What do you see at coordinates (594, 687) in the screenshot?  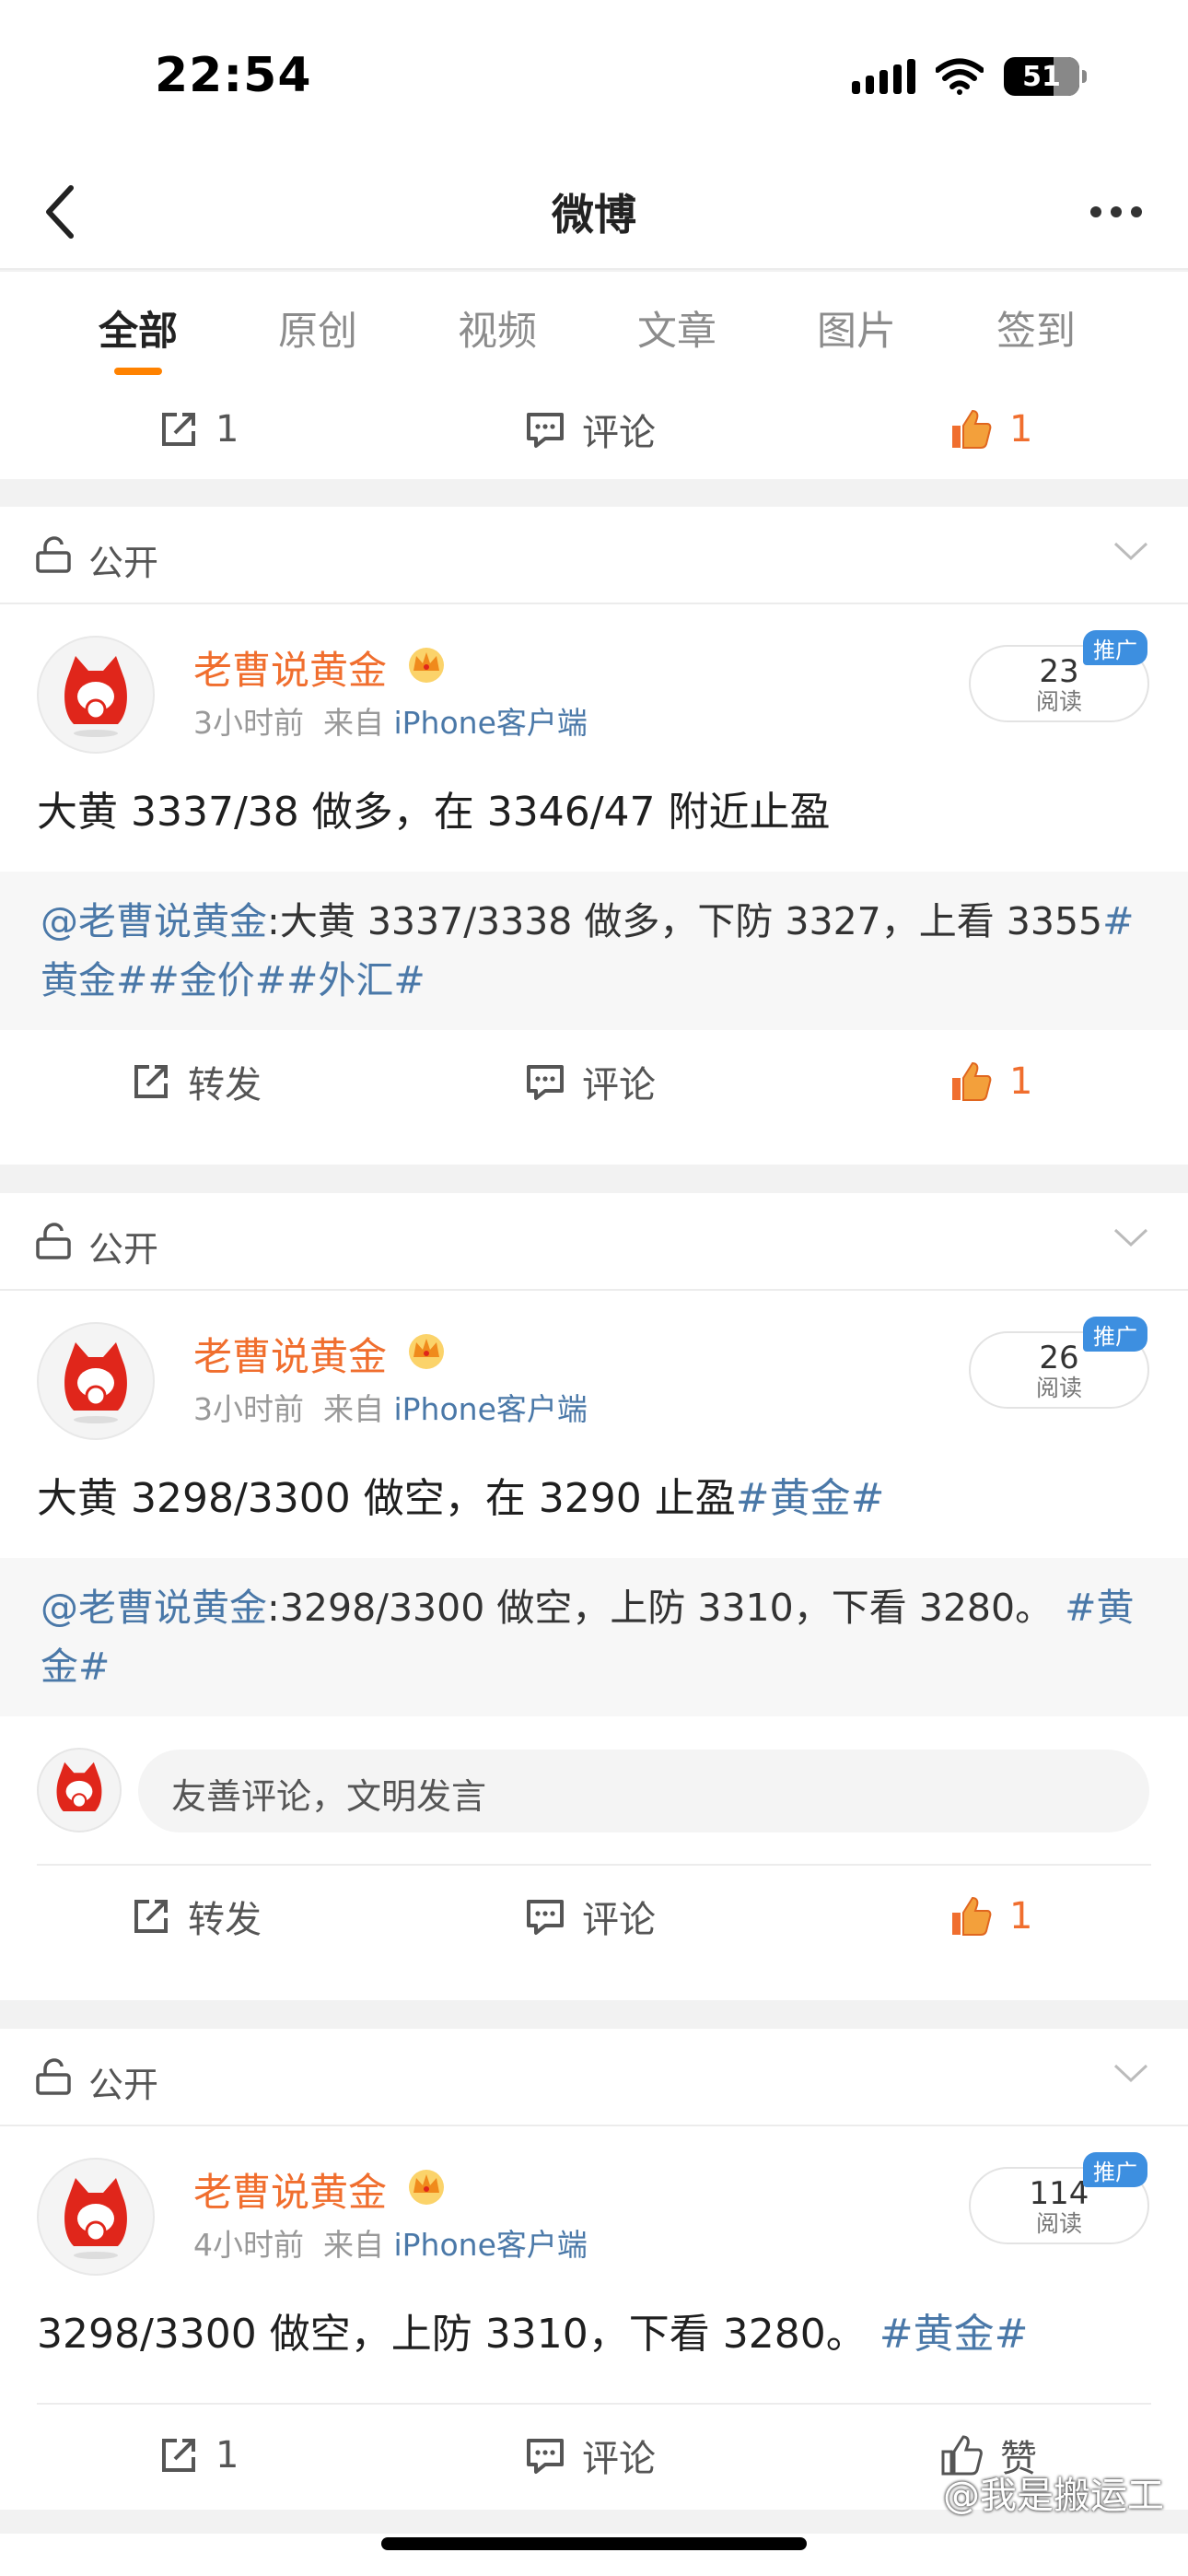 I see `post-header: 老曹说黄金 3小时前 来自 iPhone客户端 23 阅读 推广` at bounding box center [594, 687].